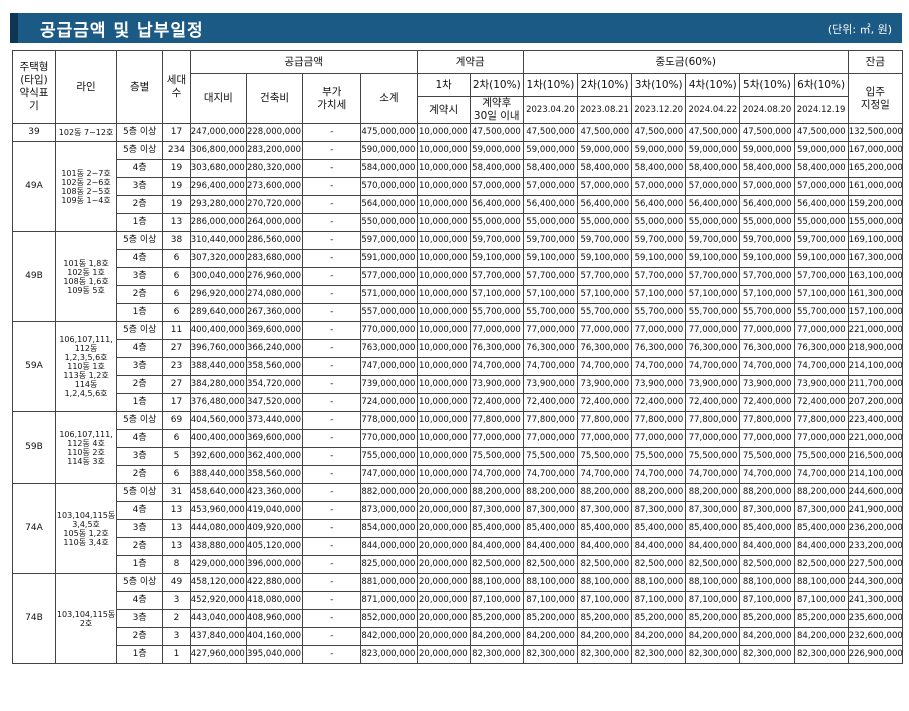 This screenshot has width=909, height=711. I want to click on amount-cell: 77,800,000, so click(767, 420).